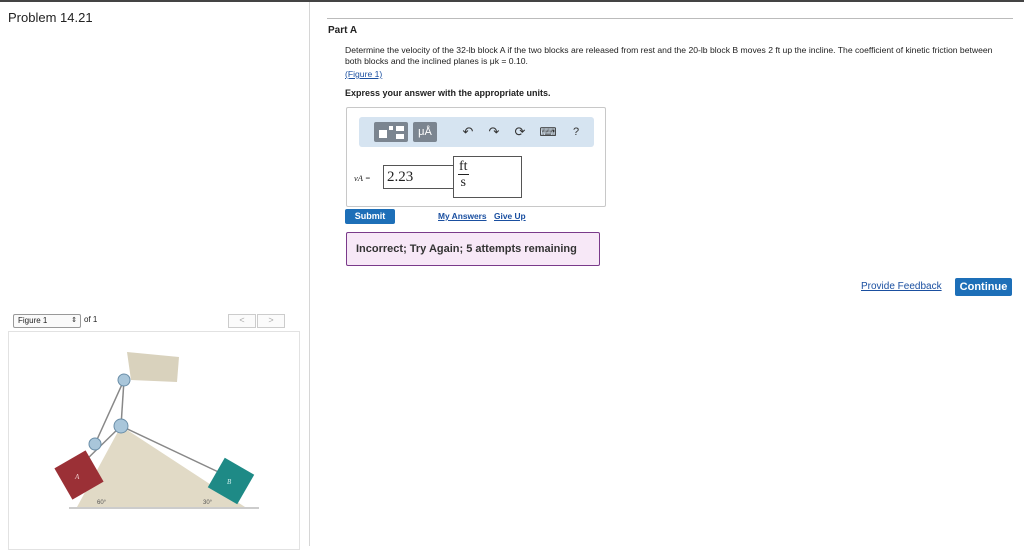 This screenshot has width=1024, height=554. I want to click on my-answers-link: My Answers, so click(462, 216).